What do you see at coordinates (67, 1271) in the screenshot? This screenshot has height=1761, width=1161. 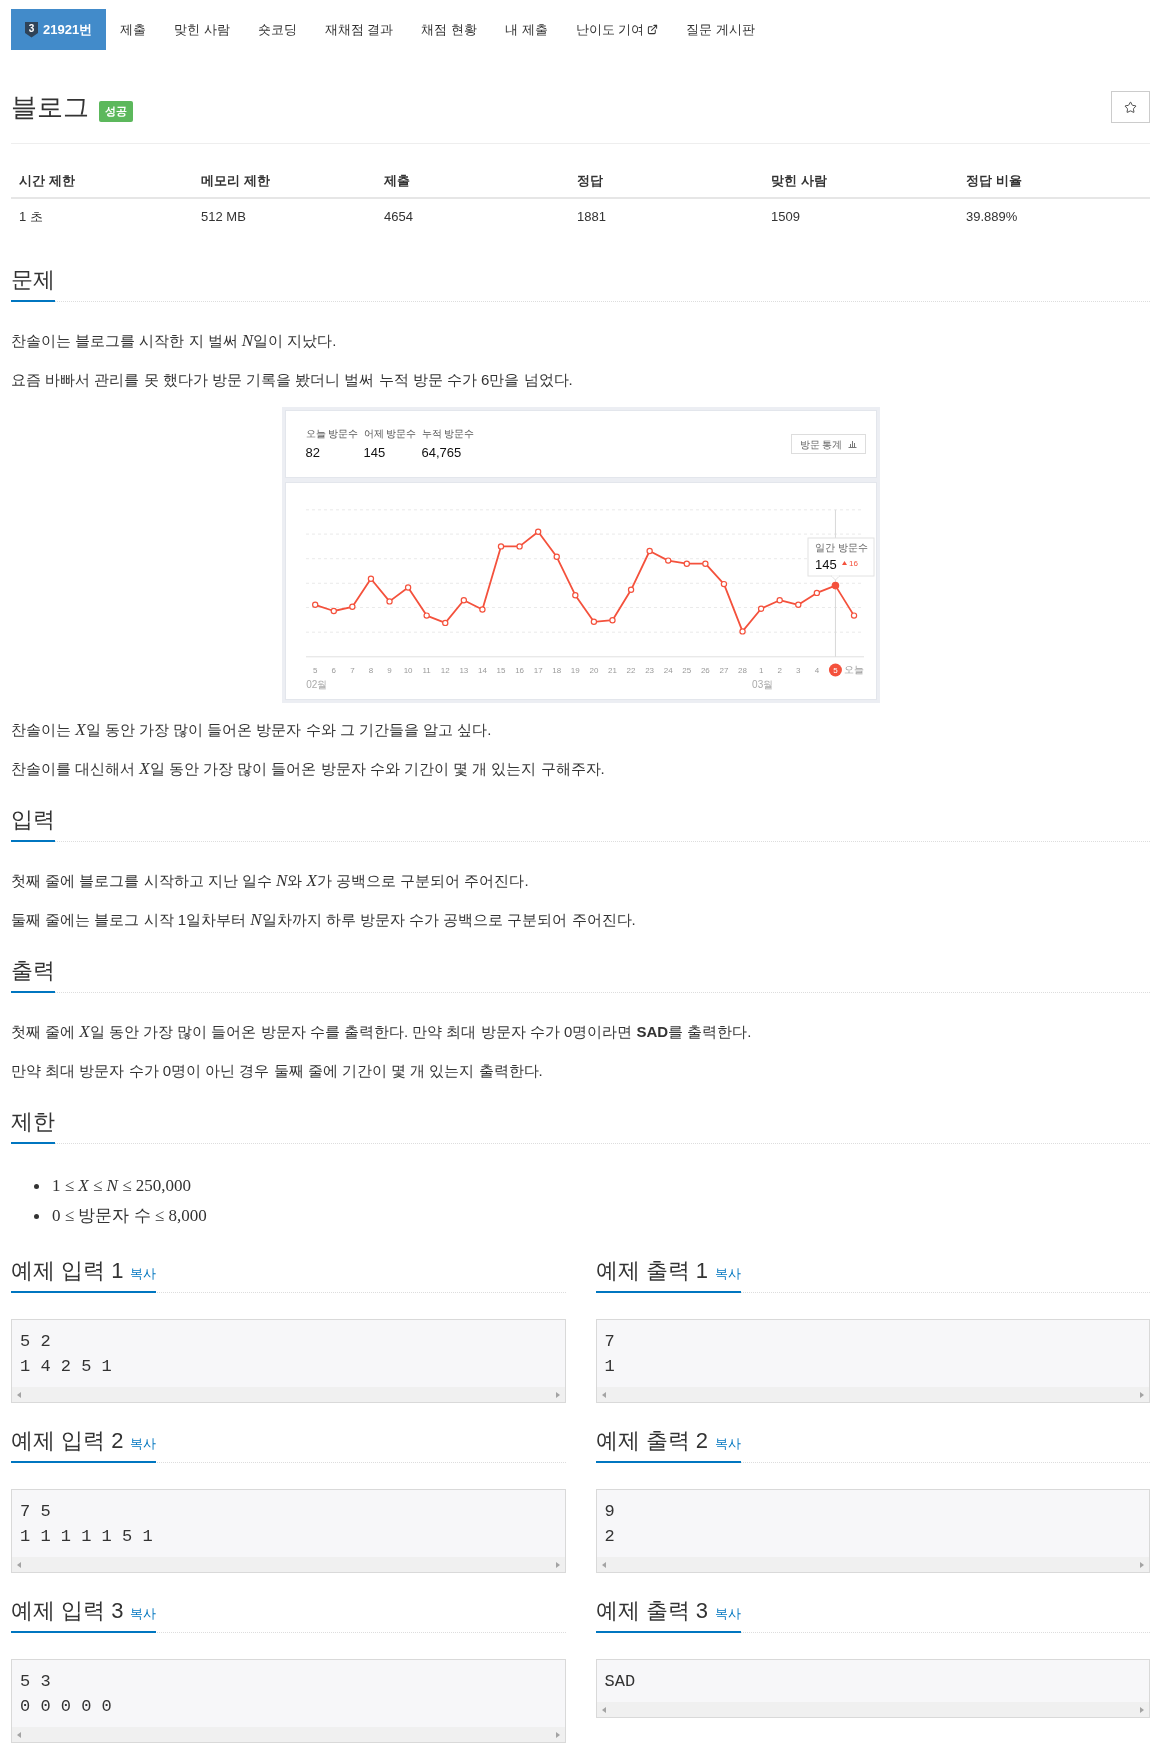 I see `sample-title: 예제 입력 1` at bounding box center [67, 1271].